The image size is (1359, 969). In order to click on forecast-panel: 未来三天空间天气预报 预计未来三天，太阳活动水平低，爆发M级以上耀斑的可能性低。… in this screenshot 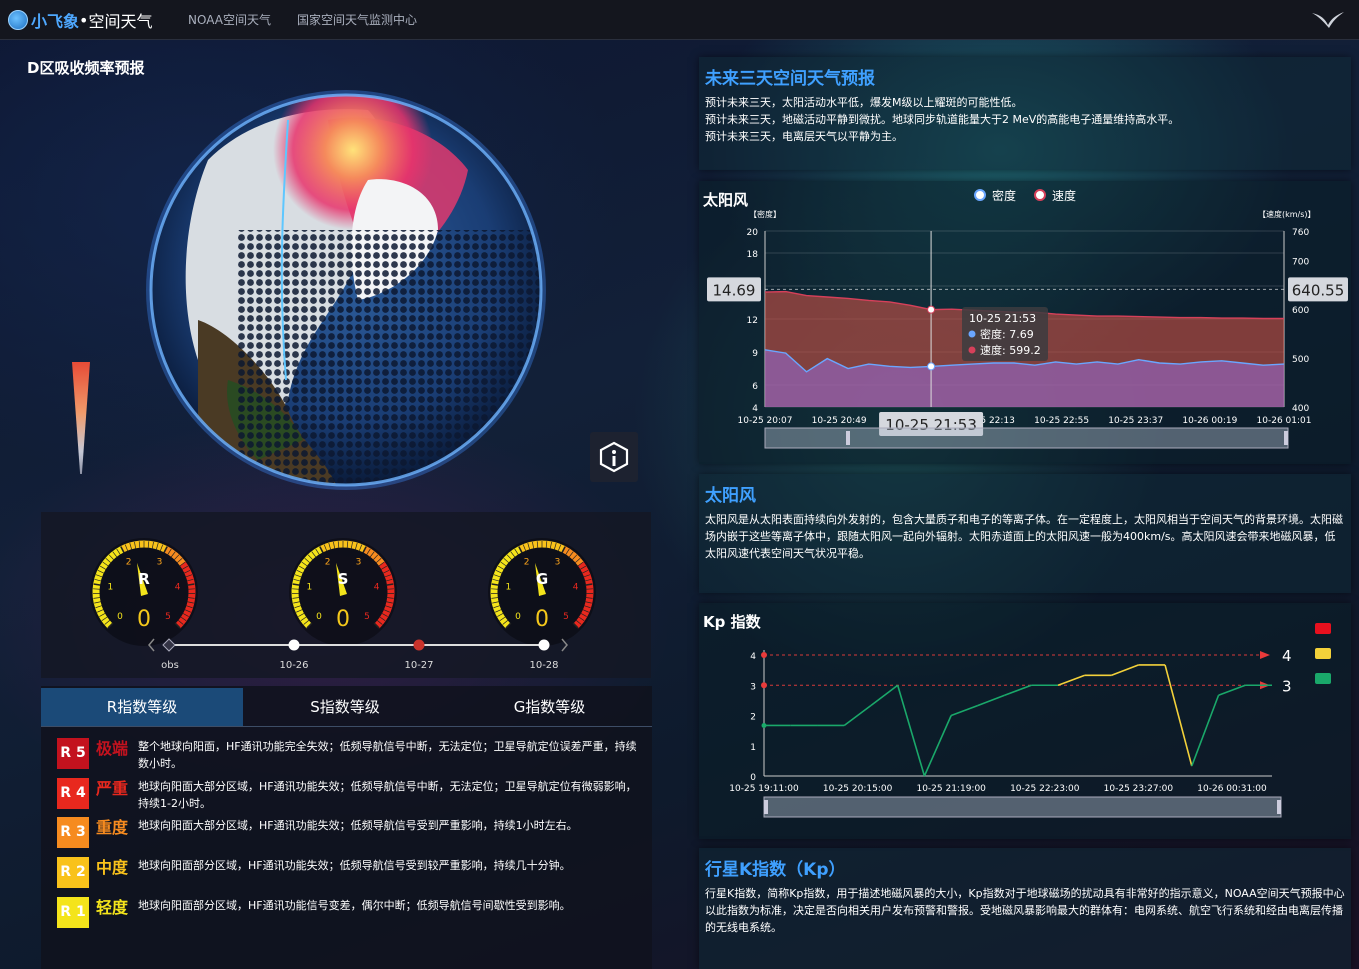, I will do `click(1025, 113)`.